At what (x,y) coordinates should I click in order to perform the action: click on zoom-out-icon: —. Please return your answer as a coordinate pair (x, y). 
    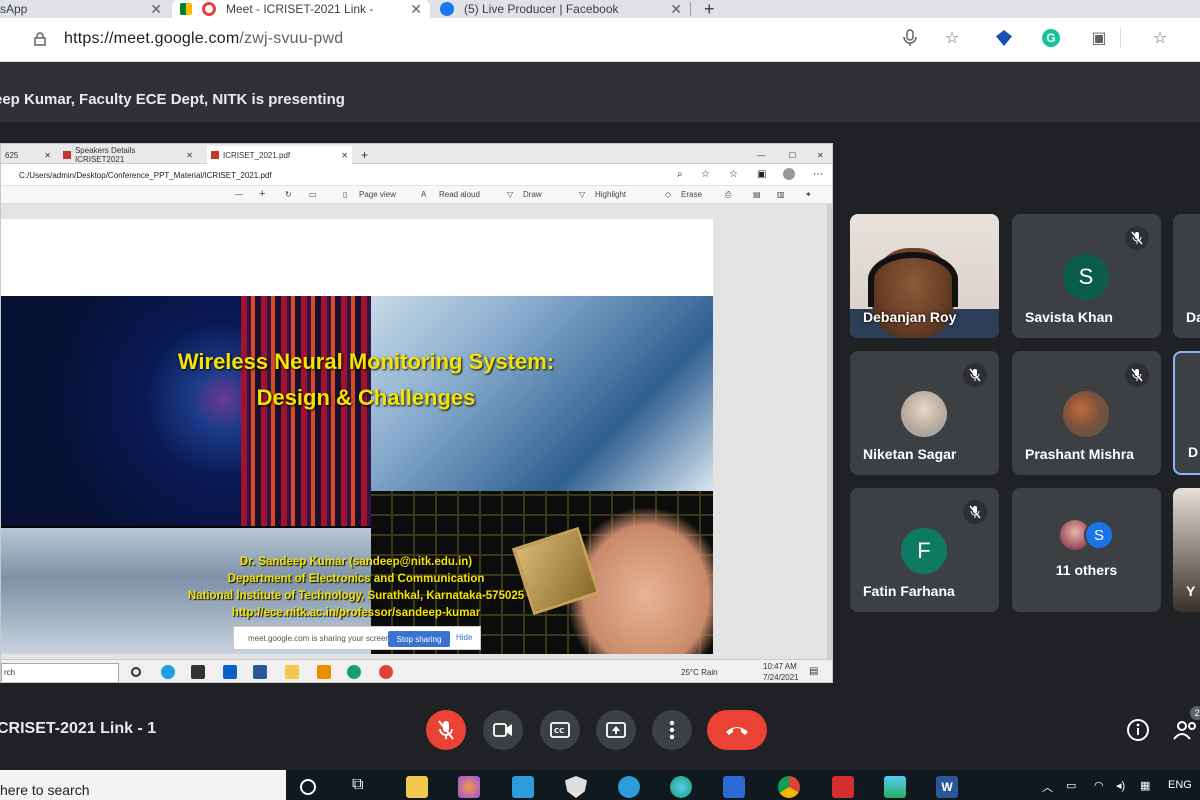
    Looking at the image, I should click on (239, 194).